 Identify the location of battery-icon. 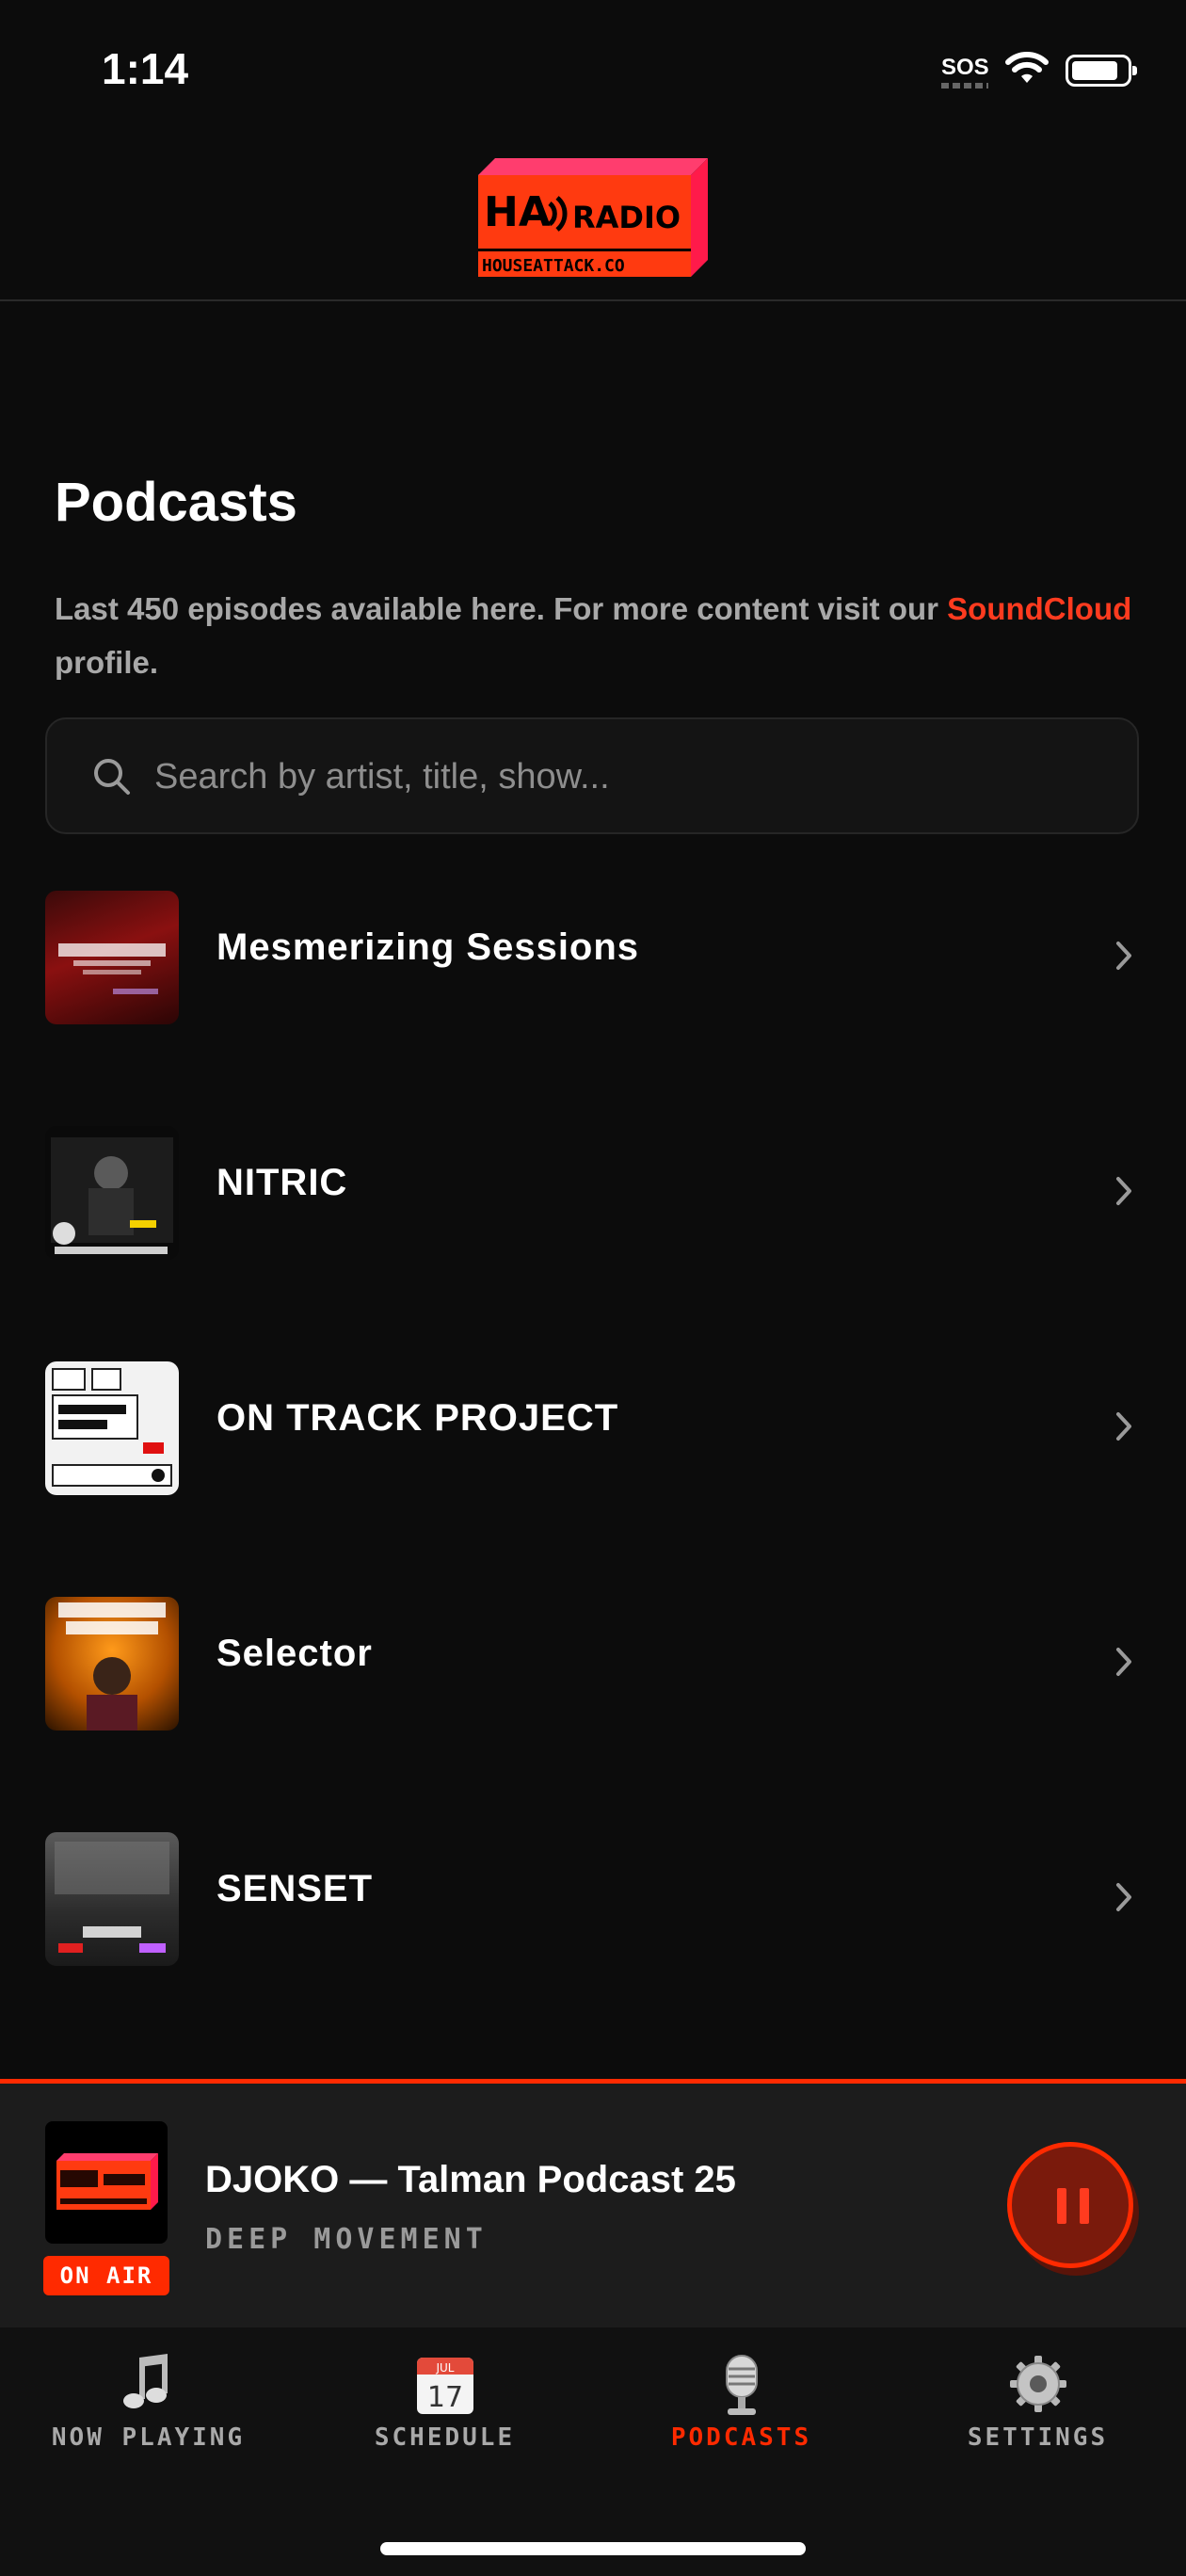
(1101, 71).